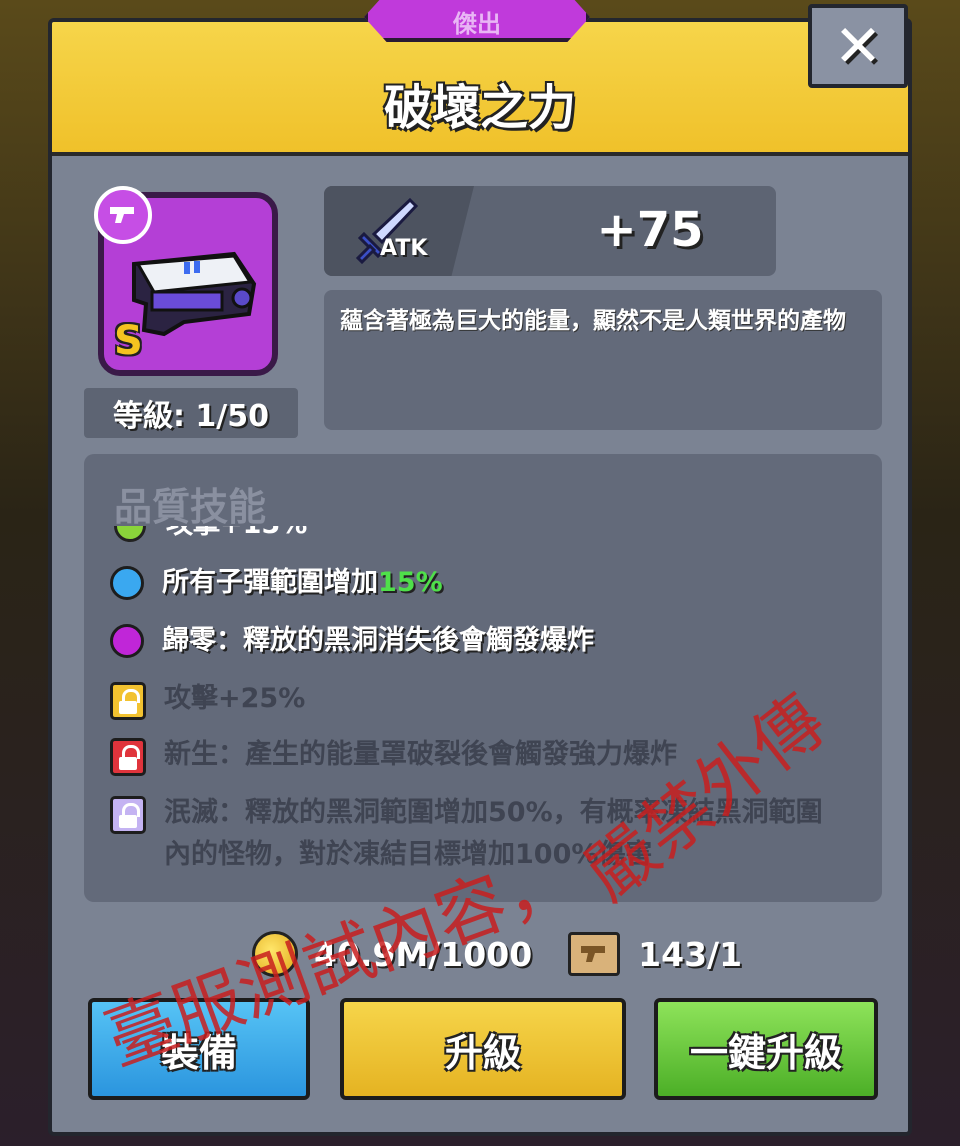  What do you see at coordinates (128, 341) in the screenshot?
I see `grade-letter: S` at bounding box center [128, 341].